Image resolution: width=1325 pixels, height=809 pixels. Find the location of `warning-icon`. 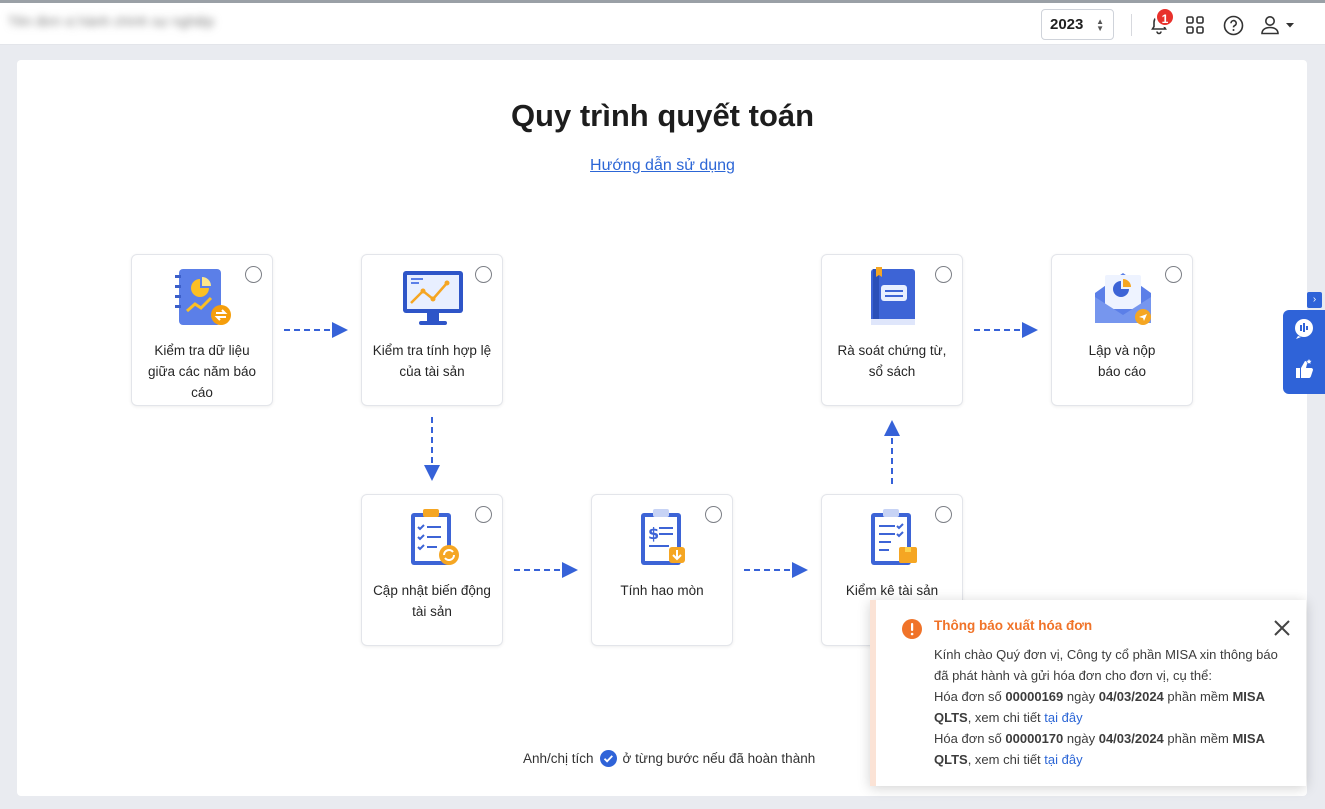

warning-icon is located at coordinates (912, 631).